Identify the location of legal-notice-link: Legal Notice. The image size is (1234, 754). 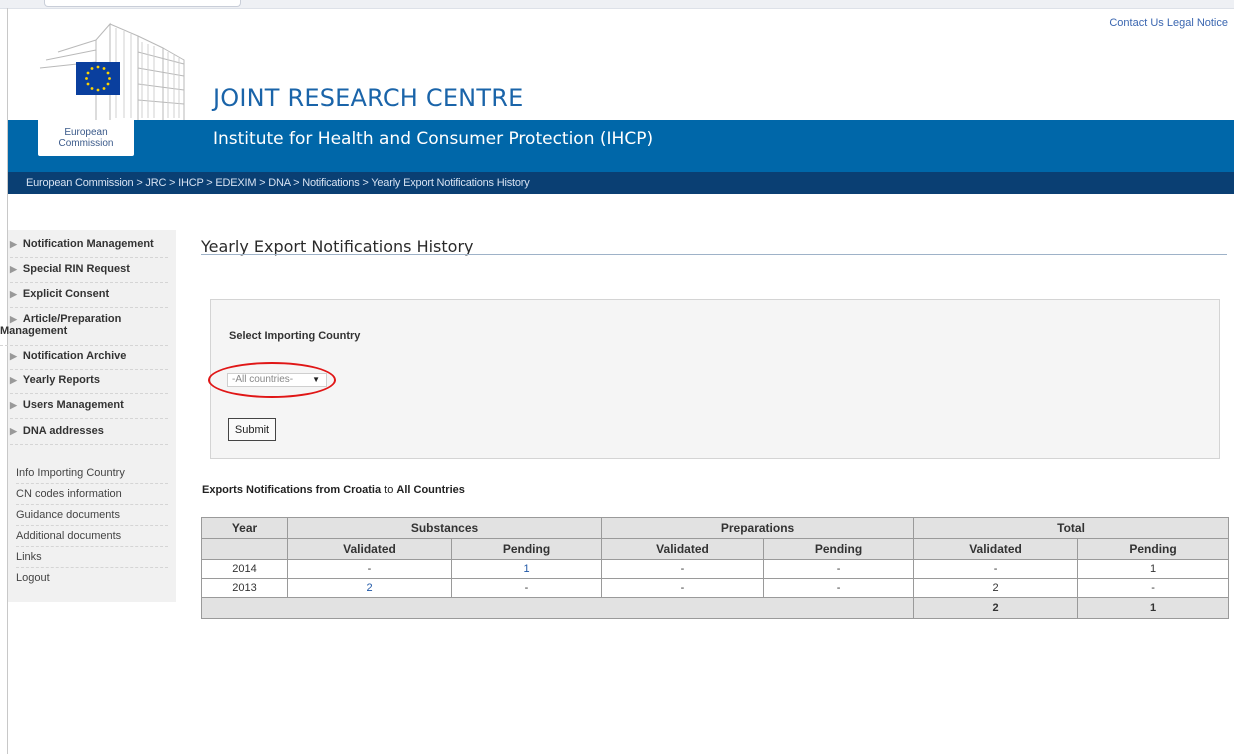
(1197, 23).